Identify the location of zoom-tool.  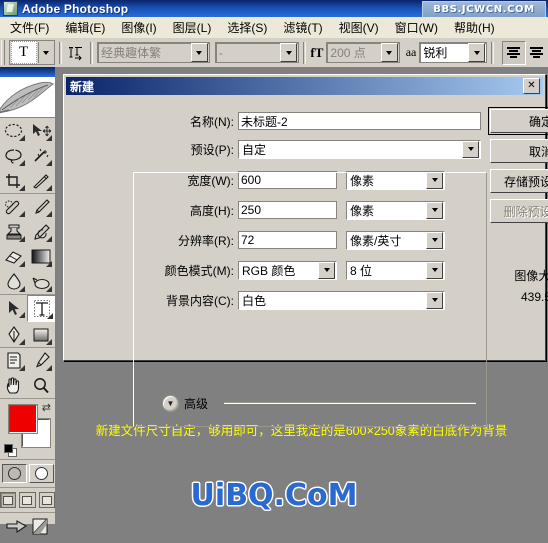
(40, 385).